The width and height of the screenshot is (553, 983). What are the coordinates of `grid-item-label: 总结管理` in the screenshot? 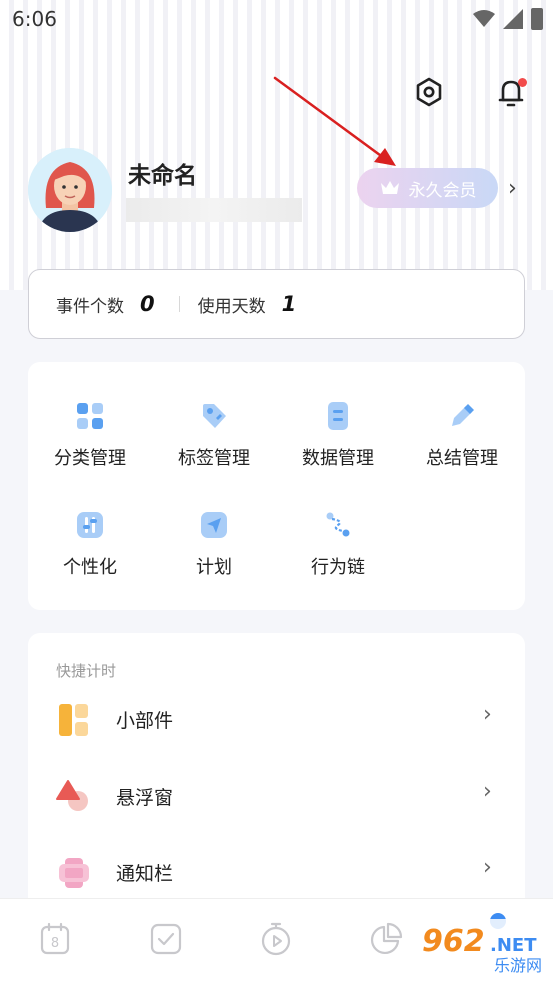 It's located at (462, 458).